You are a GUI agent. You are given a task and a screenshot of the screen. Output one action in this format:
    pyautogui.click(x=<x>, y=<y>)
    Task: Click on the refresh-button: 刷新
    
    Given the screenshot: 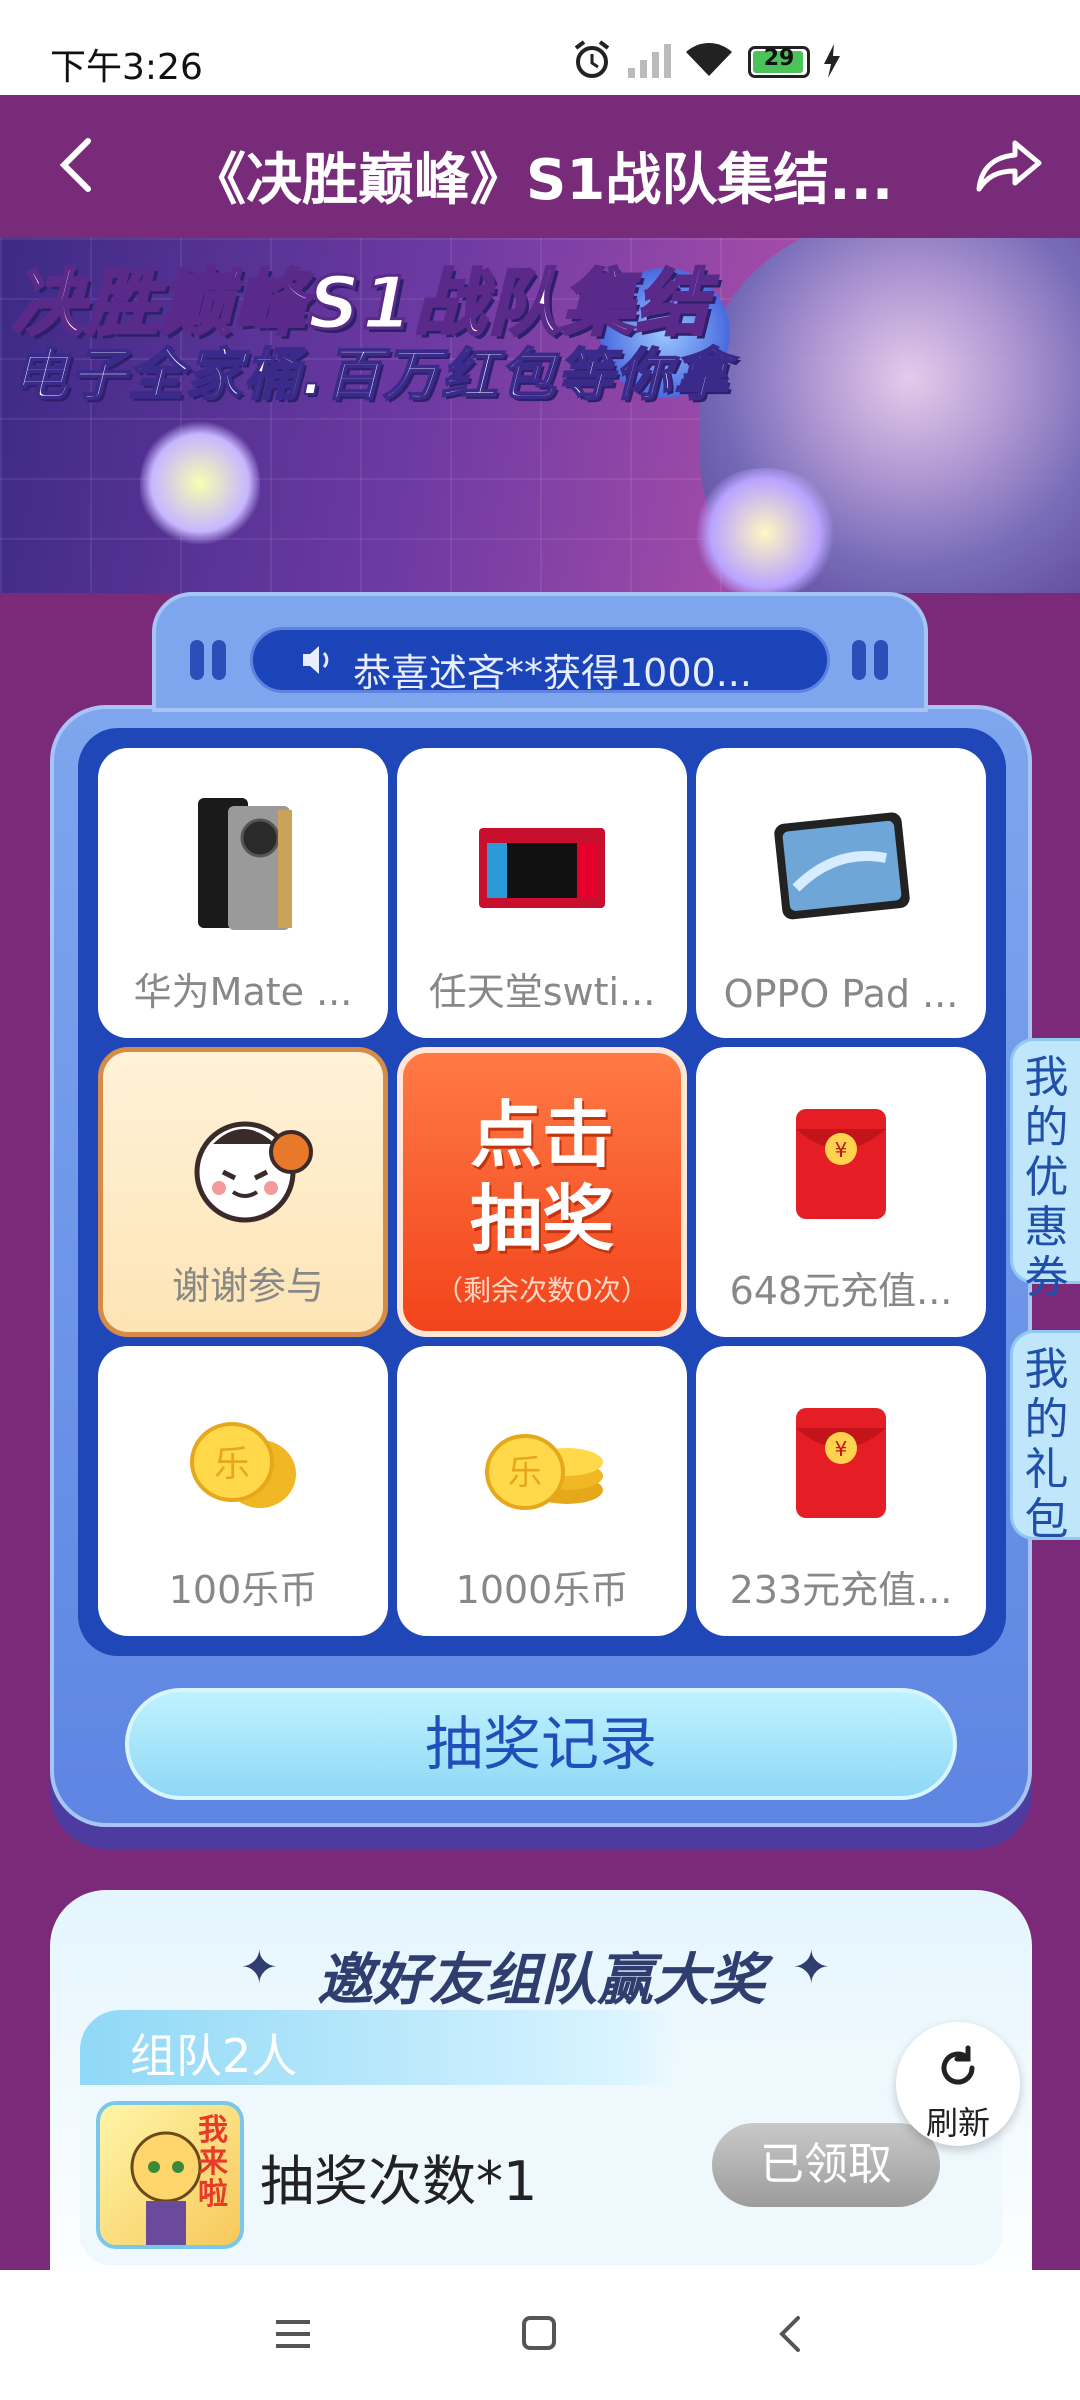 What is the action you would take?
    pyautogui.click(x=958, y=2084)
    